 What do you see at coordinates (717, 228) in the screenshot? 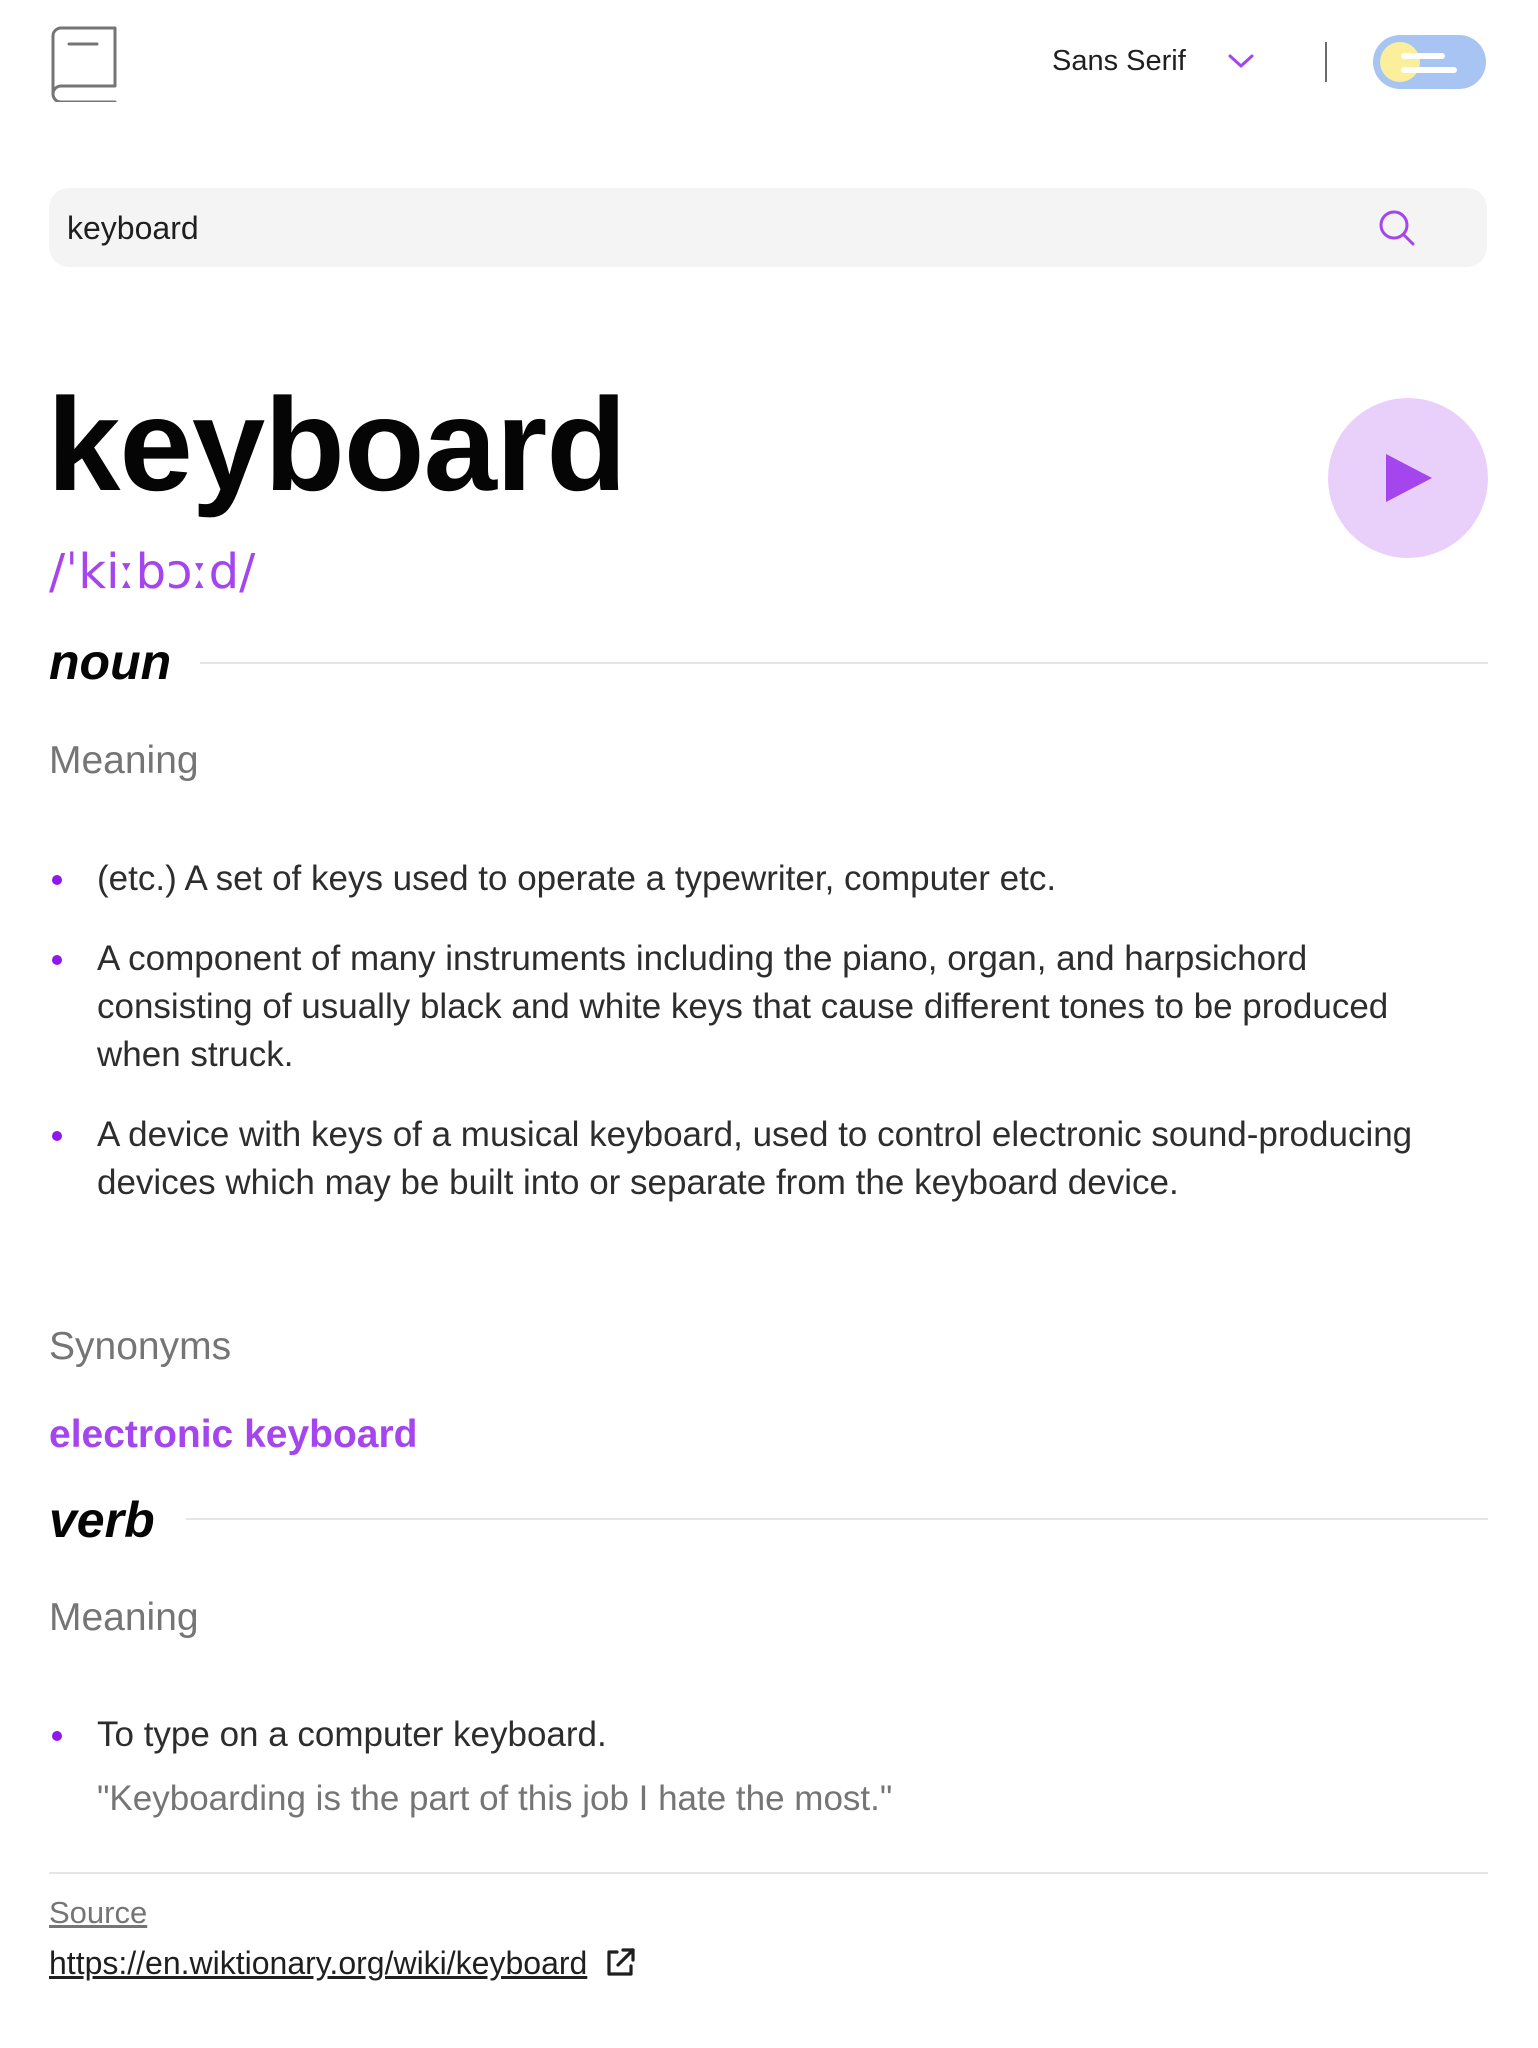
I see `search-input` at bounding box center [717, 228].